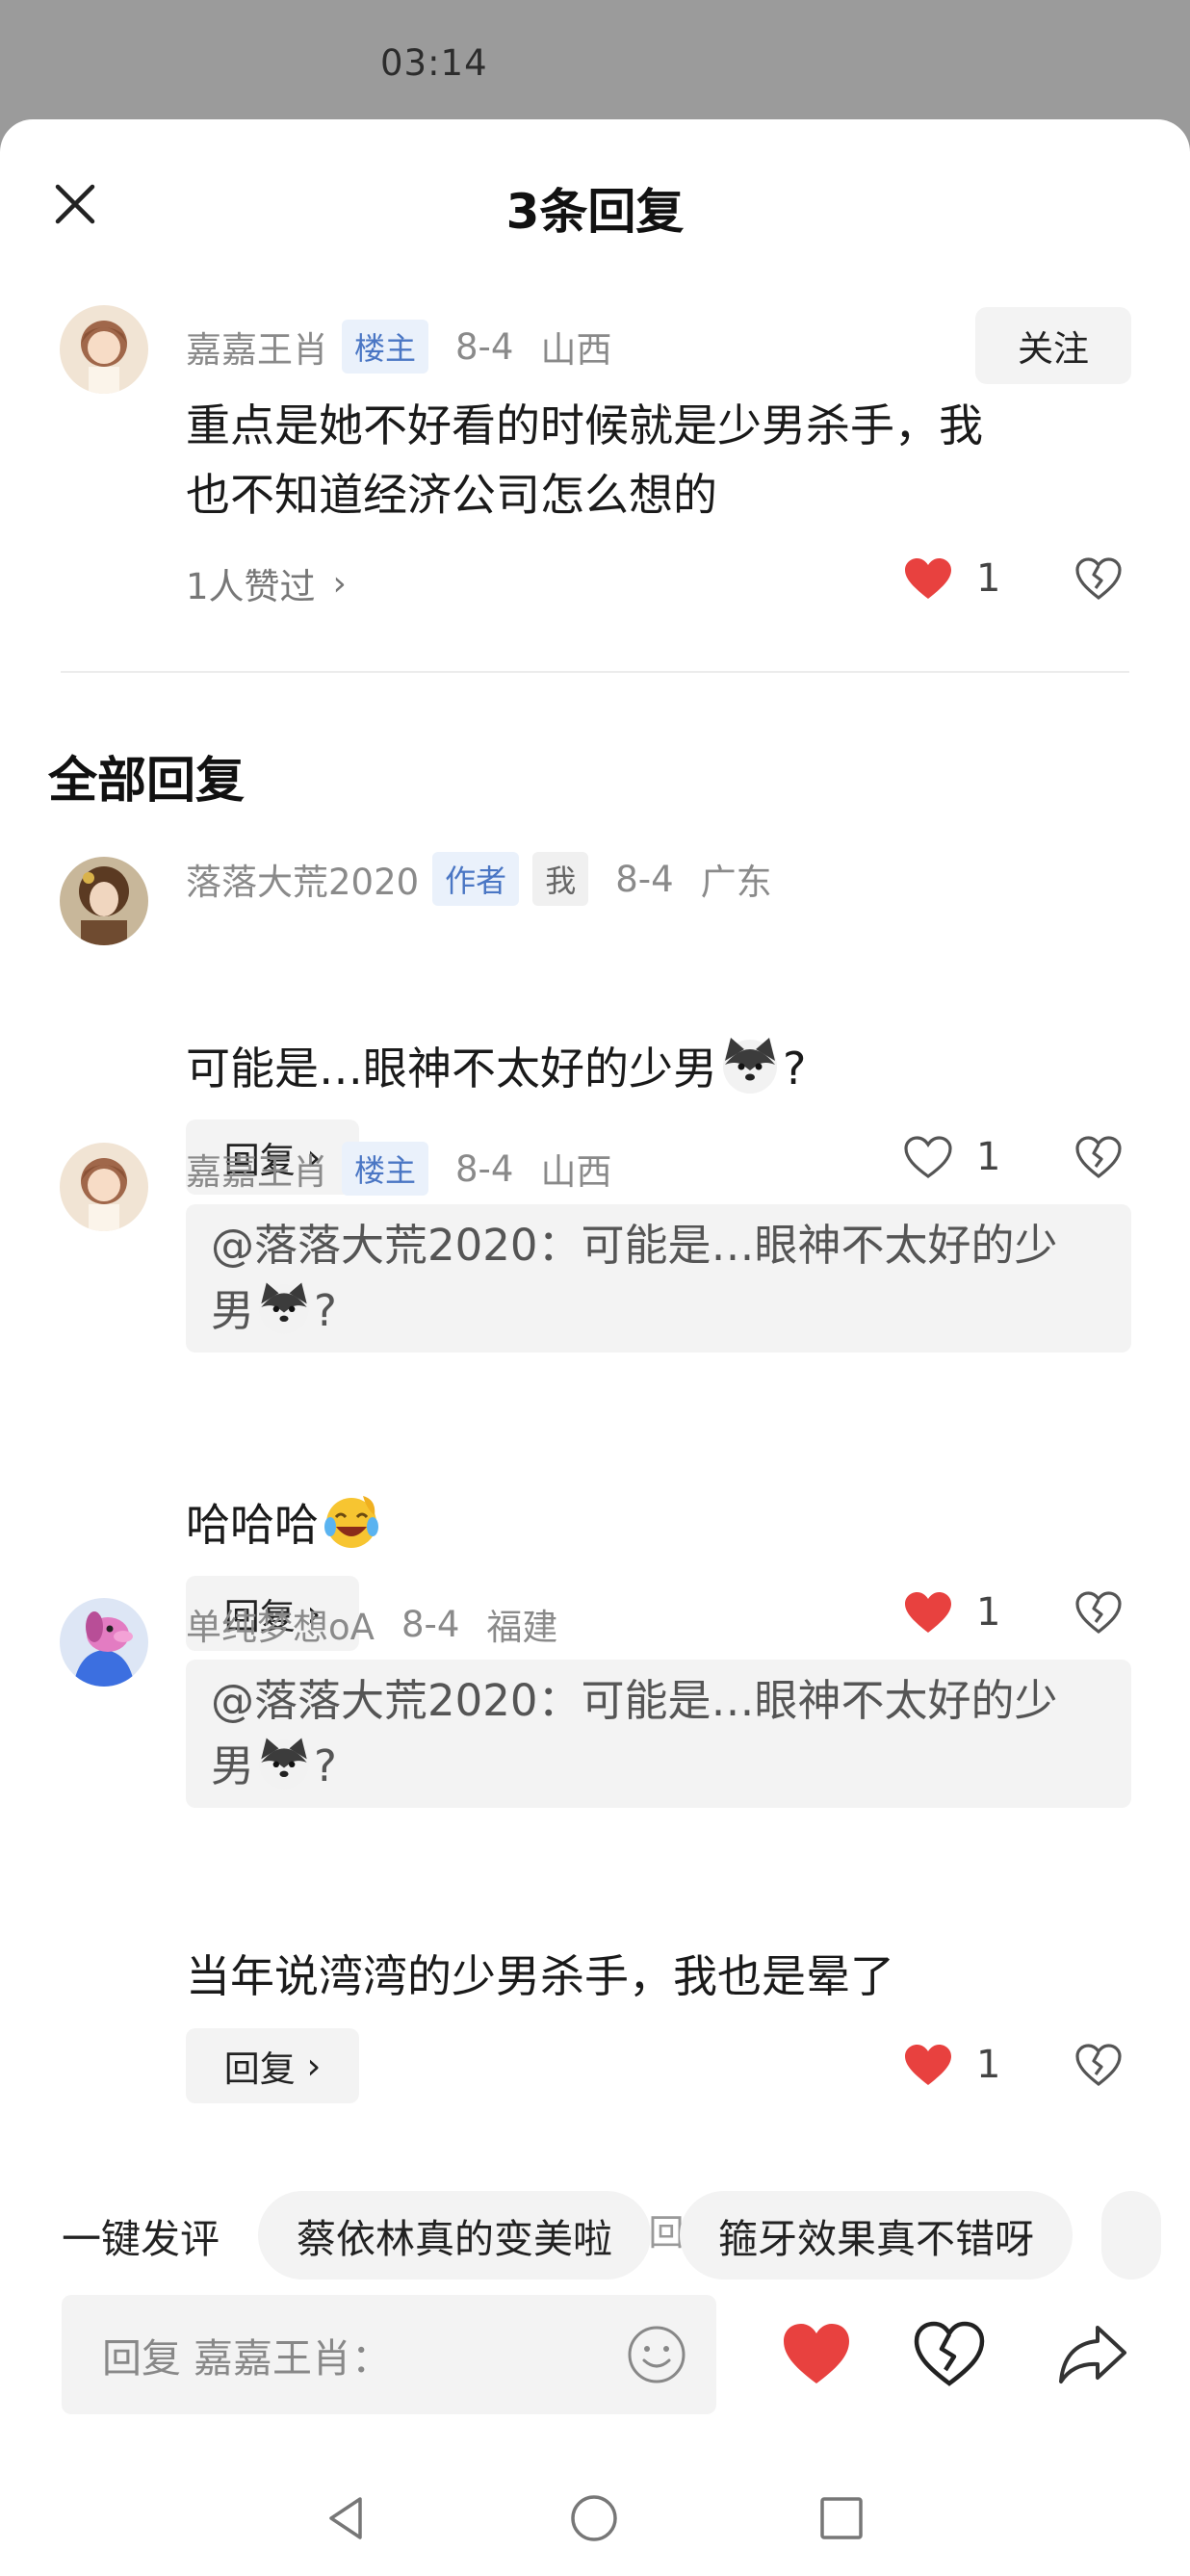 The image size is (1190, 2576). I want to click on reply-location: 广东, so click(736, 883).